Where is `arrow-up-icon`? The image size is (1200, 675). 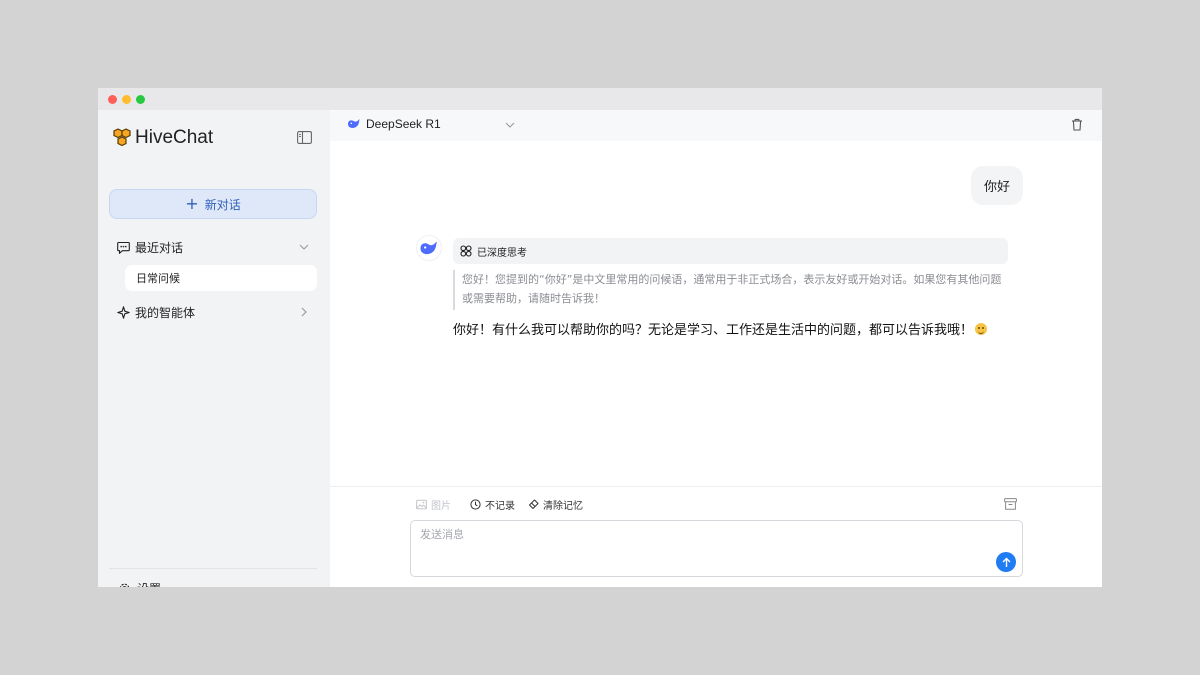
arrow-up-icon is located at coordinates (1006, 562).